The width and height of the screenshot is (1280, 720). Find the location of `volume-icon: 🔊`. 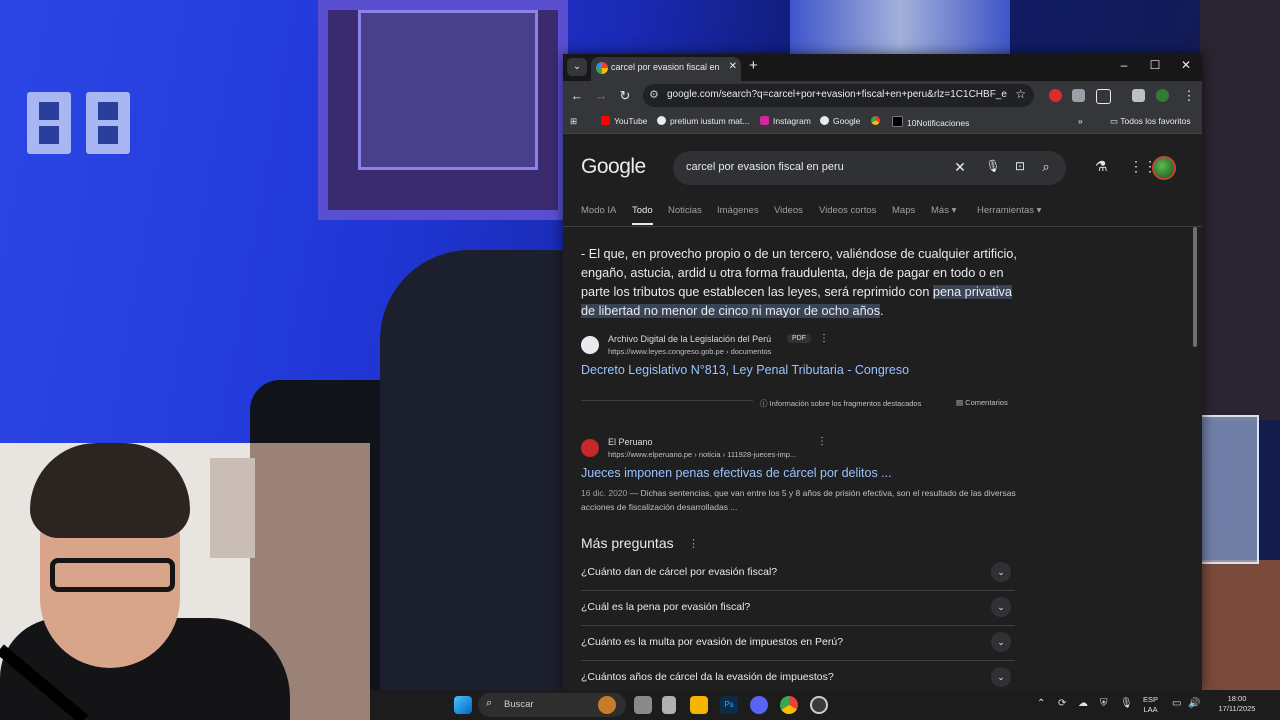

volume-icon: 🔊 is located at coordinates (1194, 703).